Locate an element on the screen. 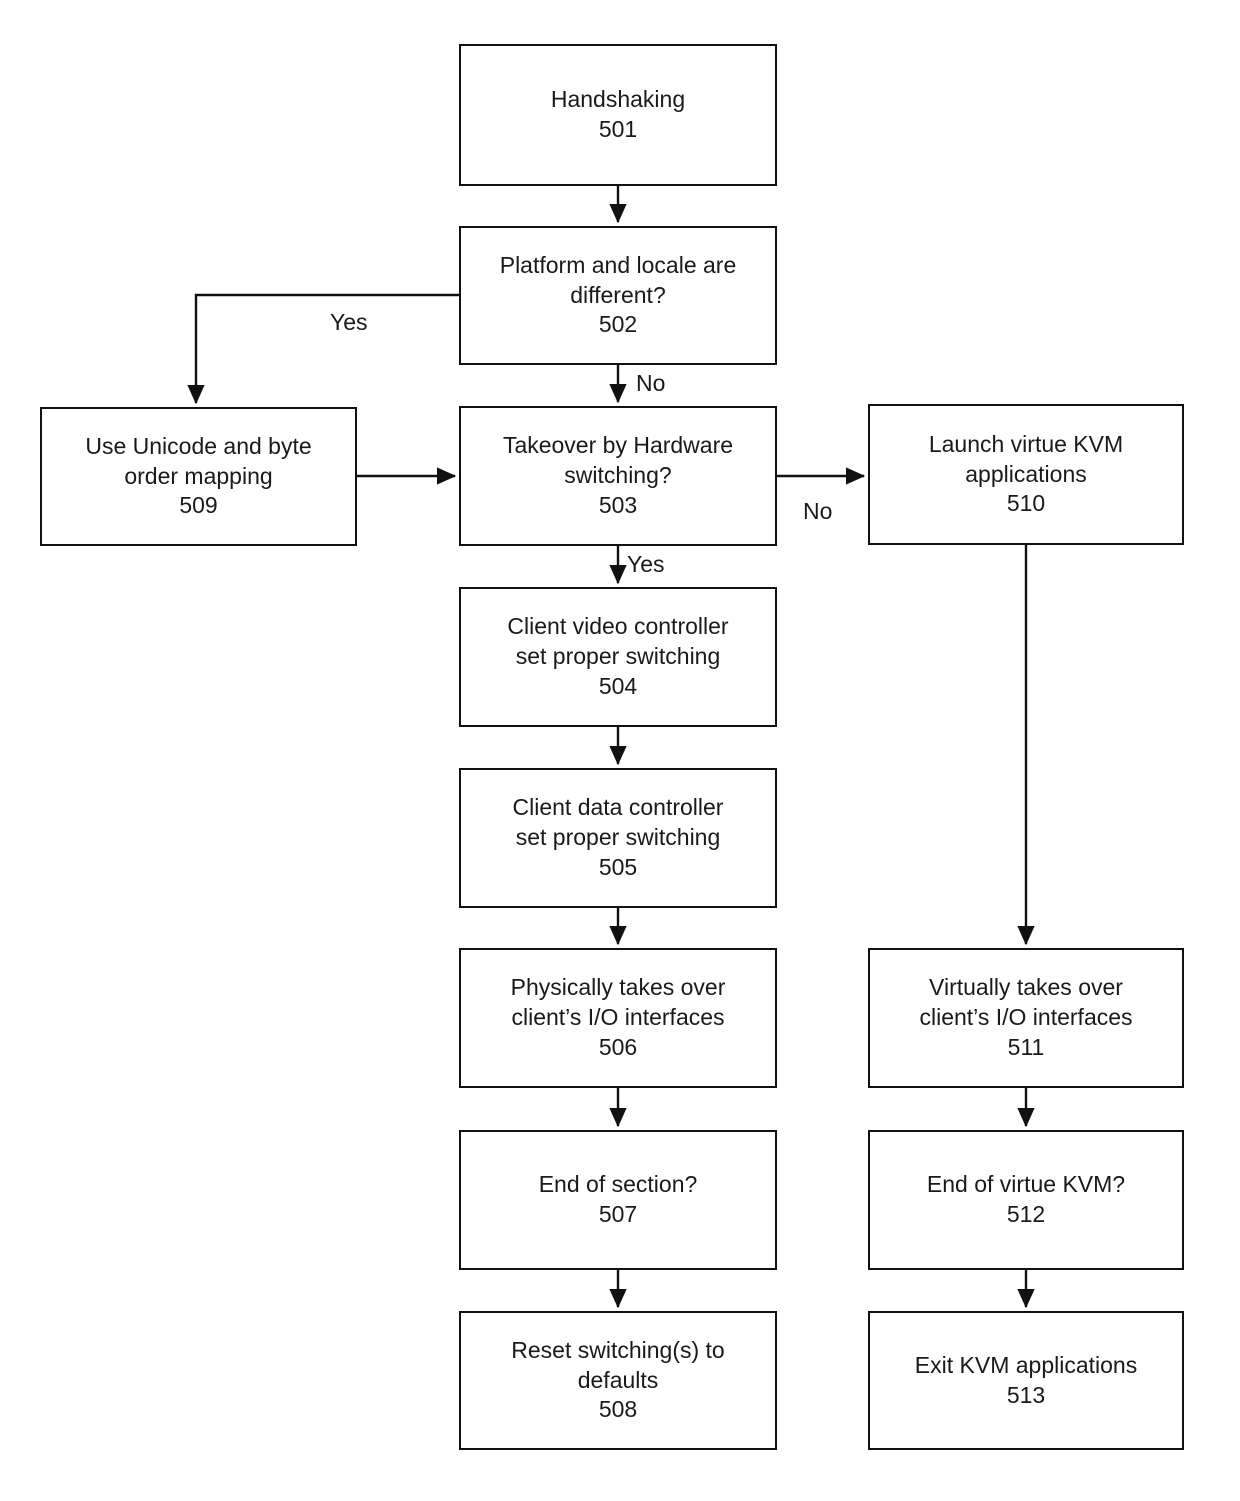 The height and width of the screenshot is (1501, 1240). node-text-line: 511 is located at coordinates (1026, 1046).